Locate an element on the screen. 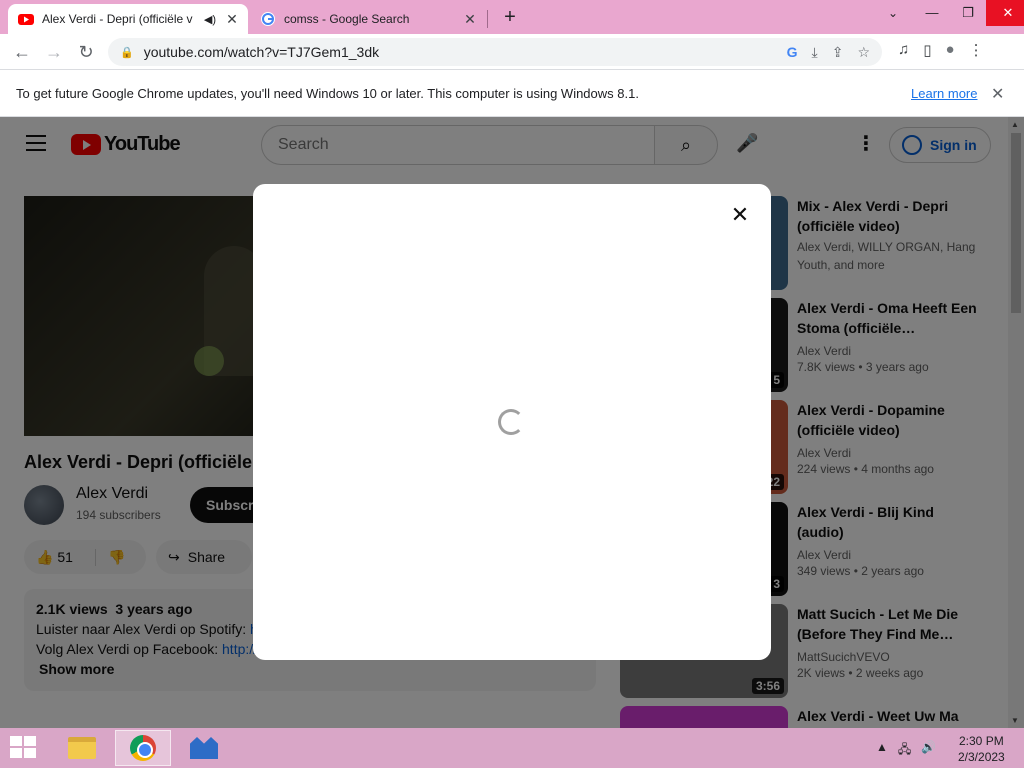 Image resolution: width=1024 pixels, height=768 pixels. app-icon is located at coordinates (204, 748).